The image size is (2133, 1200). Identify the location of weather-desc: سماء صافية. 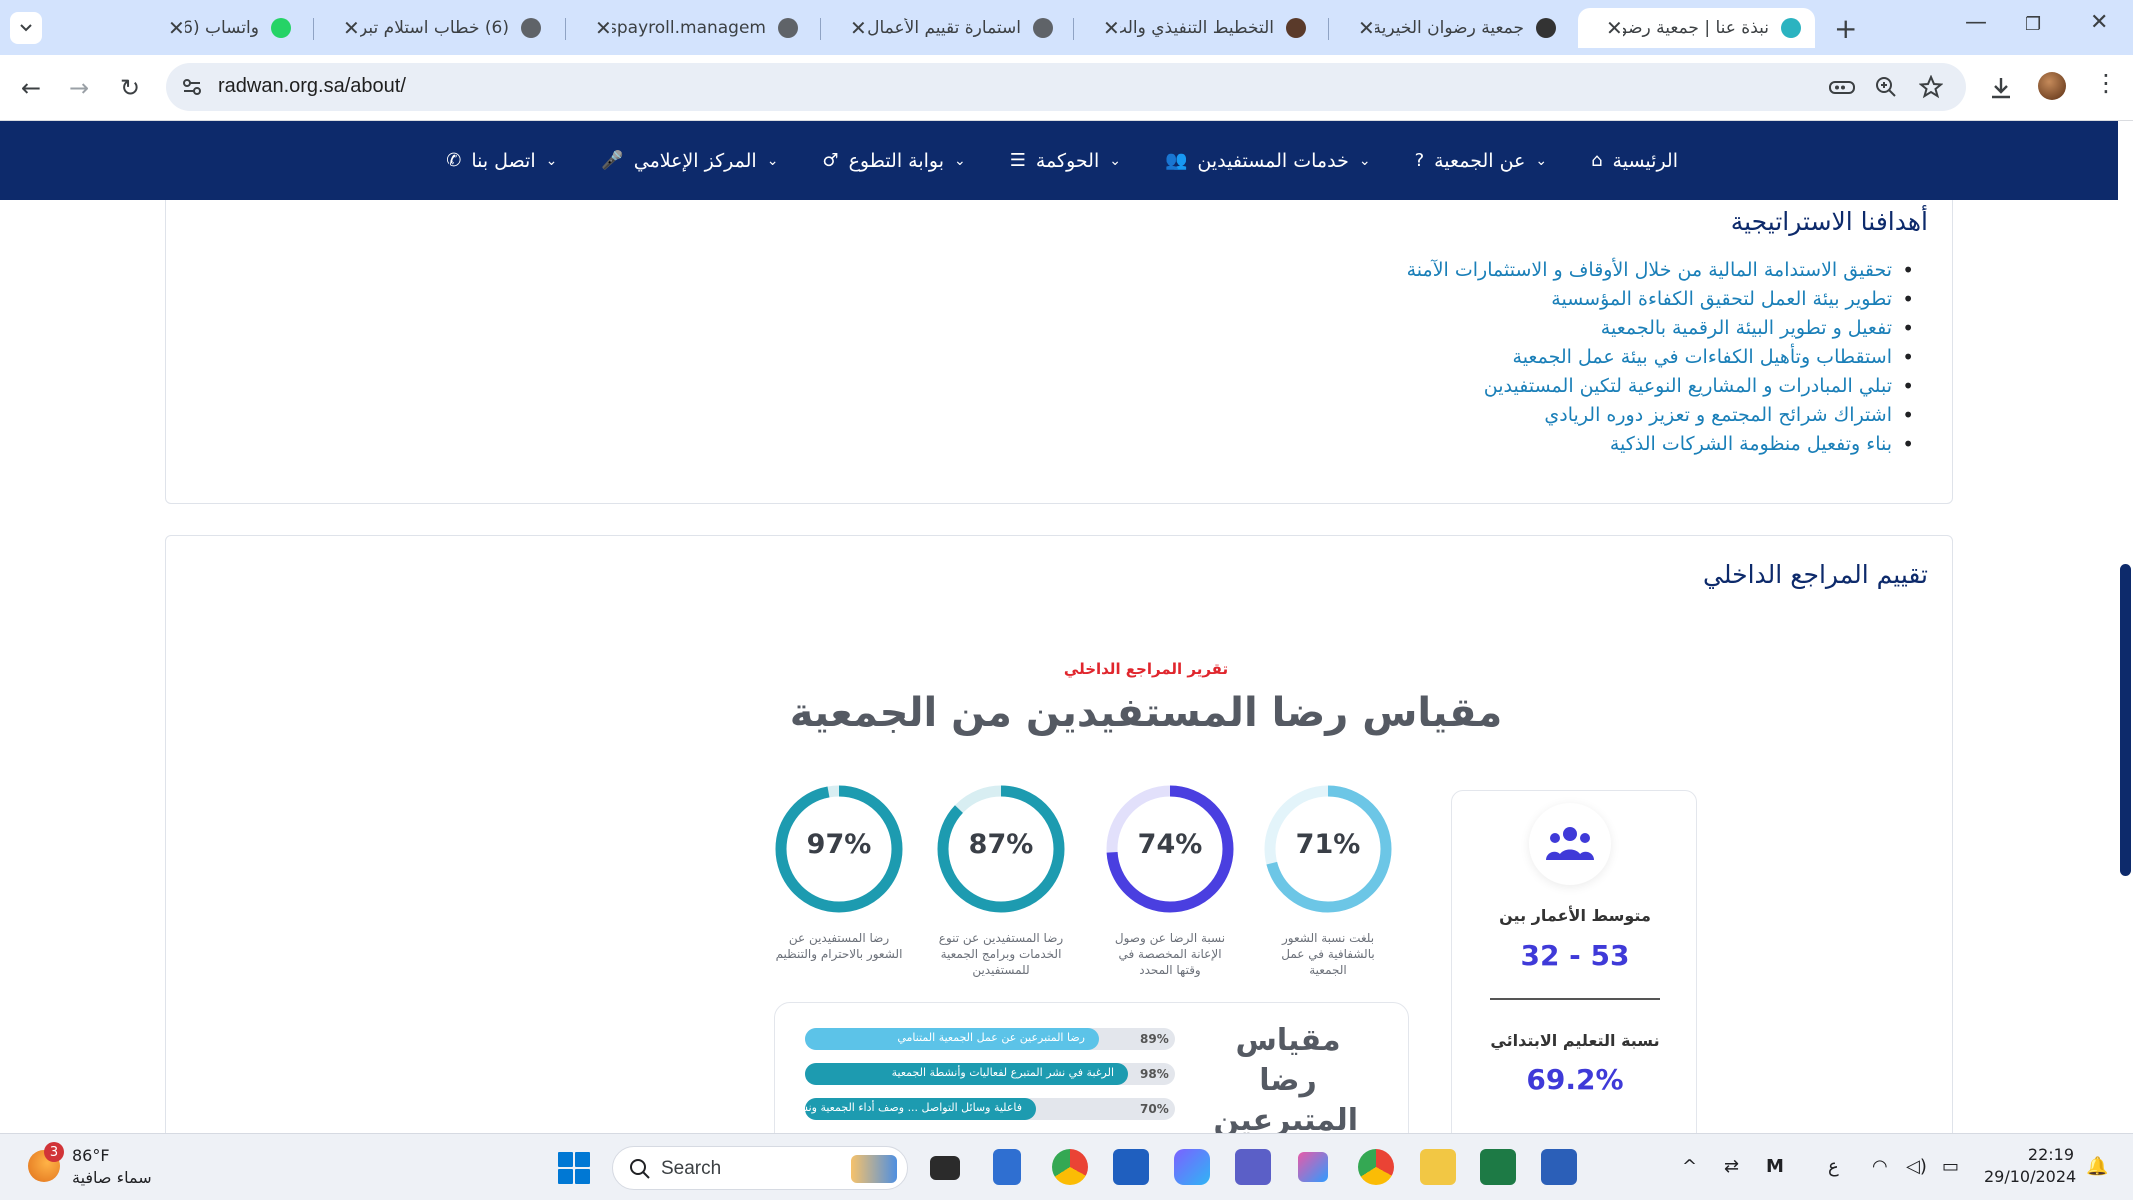
(112, 1177).